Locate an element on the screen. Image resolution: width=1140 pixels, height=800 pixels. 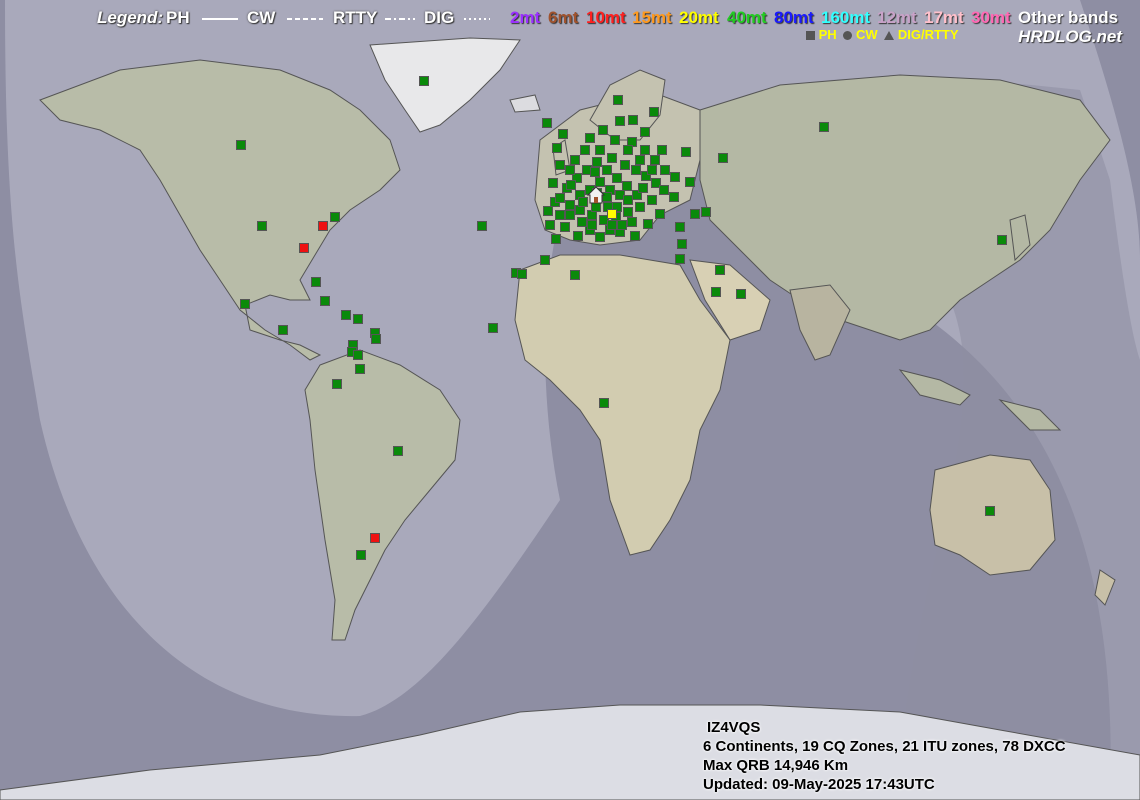
brand-logo: HRDLOG.net is located at coordinates (1070, 37).